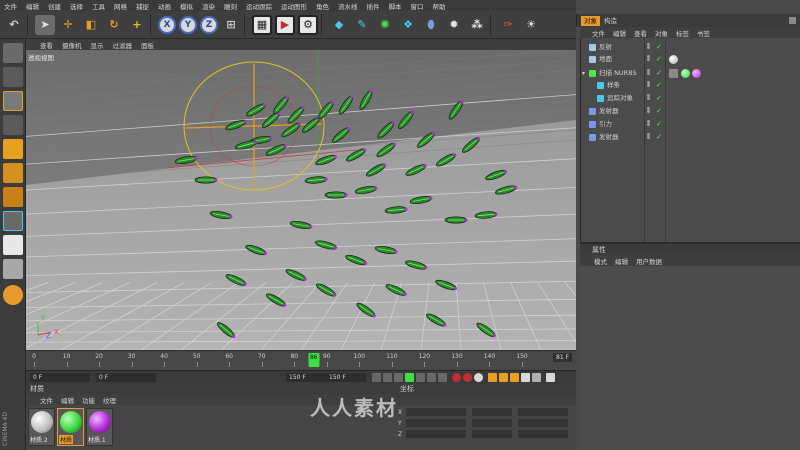  What do you see at coordinates (673, 59) in the screenshot?
I see `material-tag-icon` at bounding box center [673, 59].